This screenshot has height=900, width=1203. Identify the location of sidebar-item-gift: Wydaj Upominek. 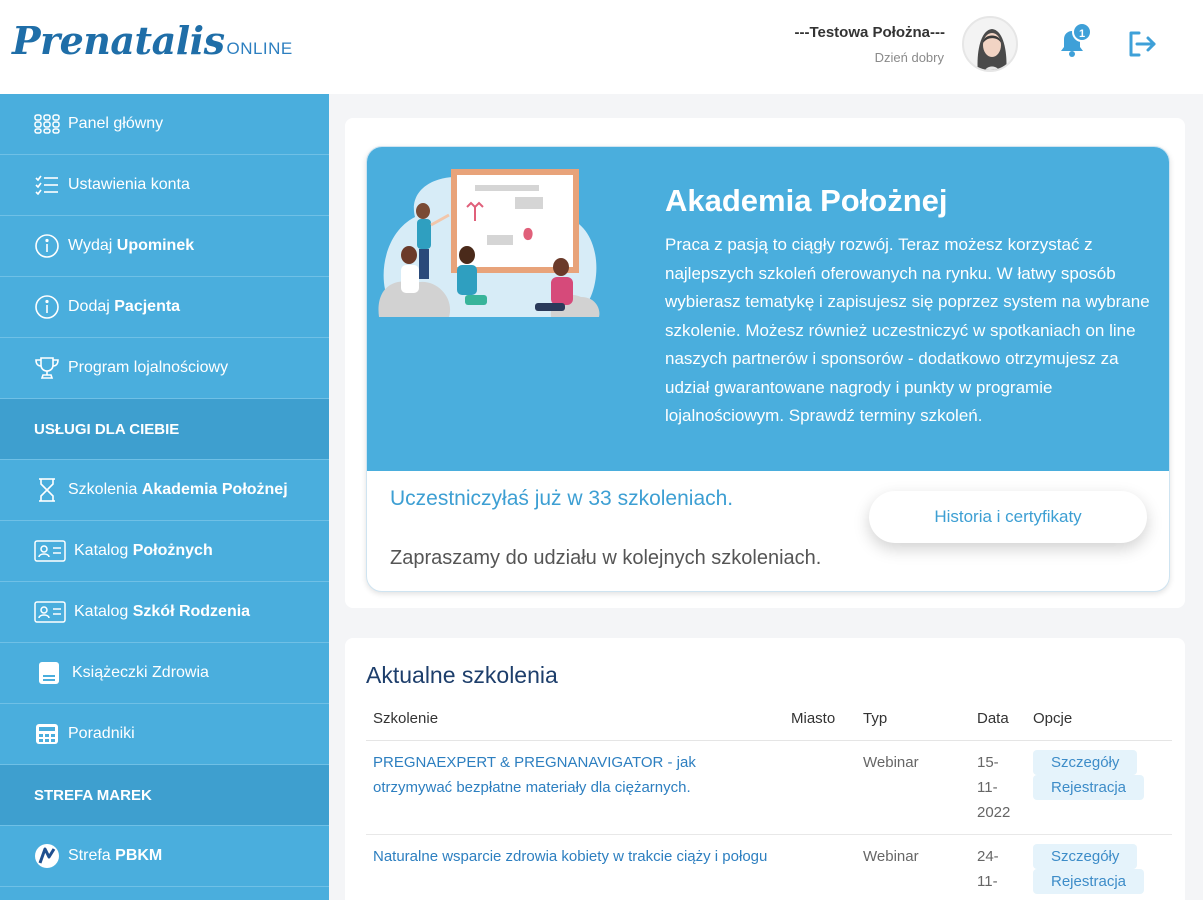
(164, 246).